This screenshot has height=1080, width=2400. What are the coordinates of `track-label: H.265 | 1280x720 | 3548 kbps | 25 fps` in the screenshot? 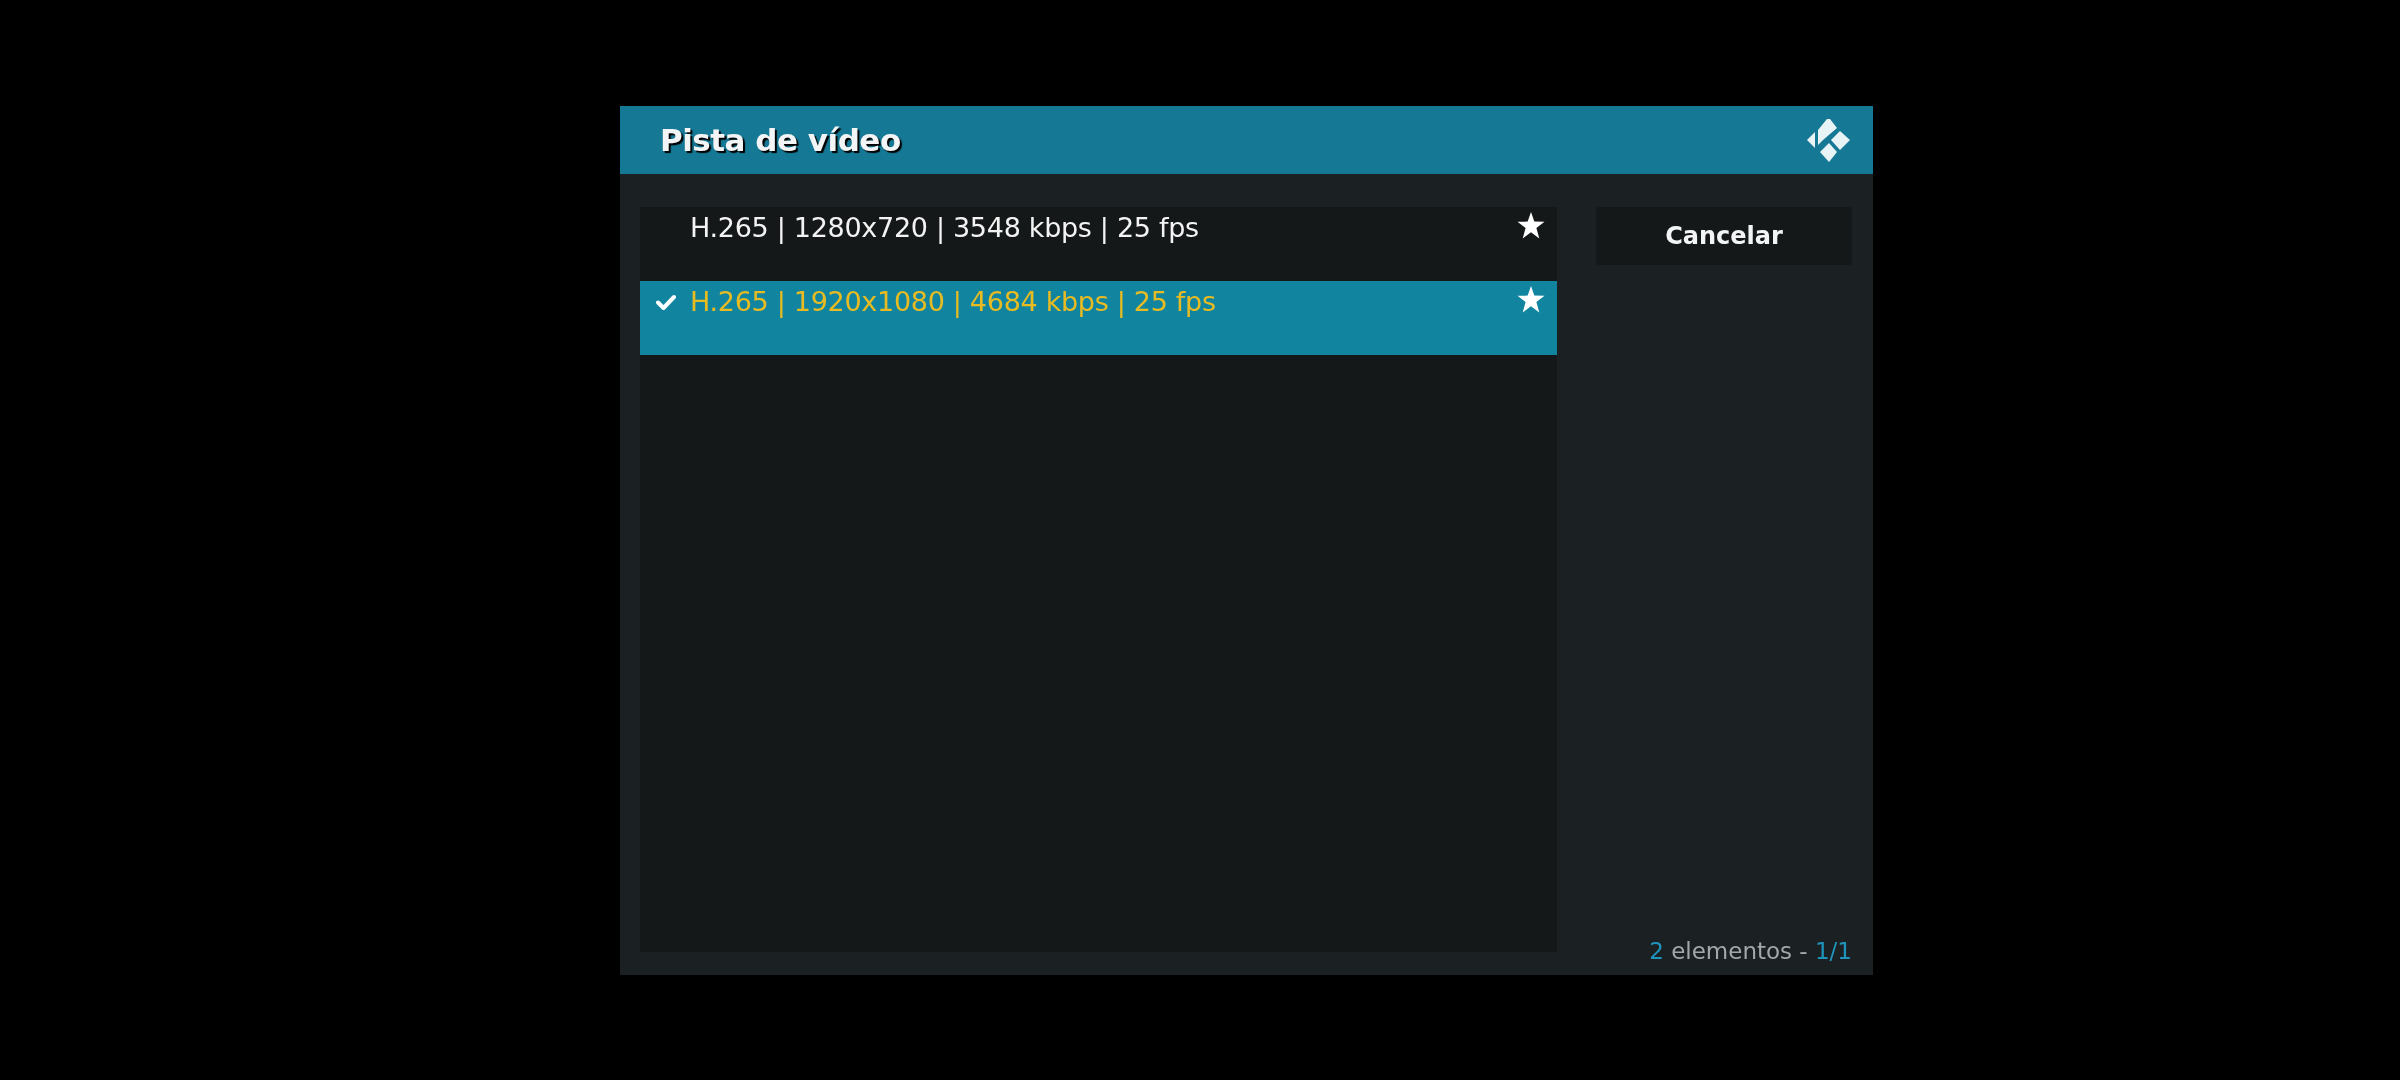 It's located at (945, 228).